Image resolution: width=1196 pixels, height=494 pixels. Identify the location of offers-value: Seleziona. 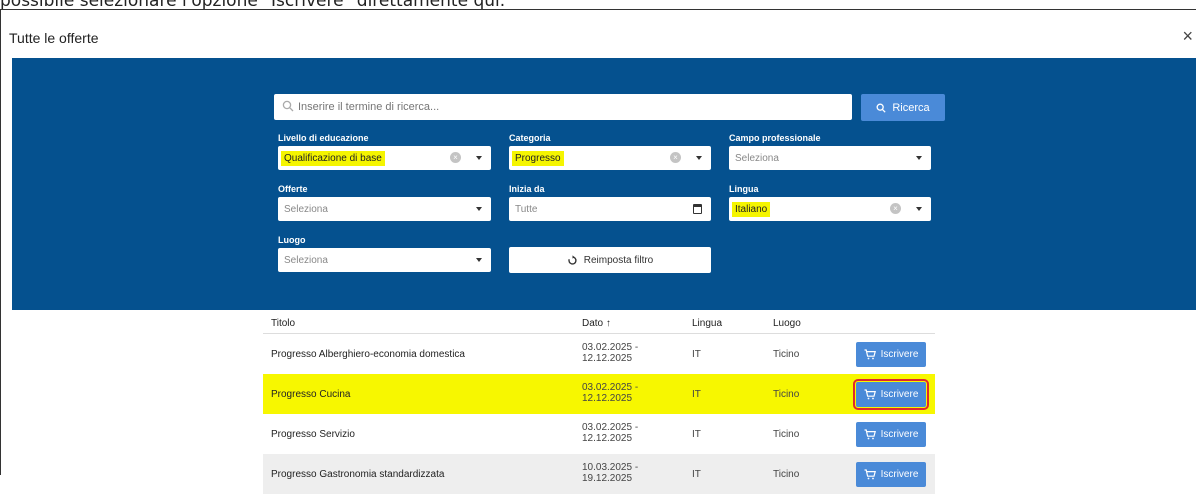
(306, 209).